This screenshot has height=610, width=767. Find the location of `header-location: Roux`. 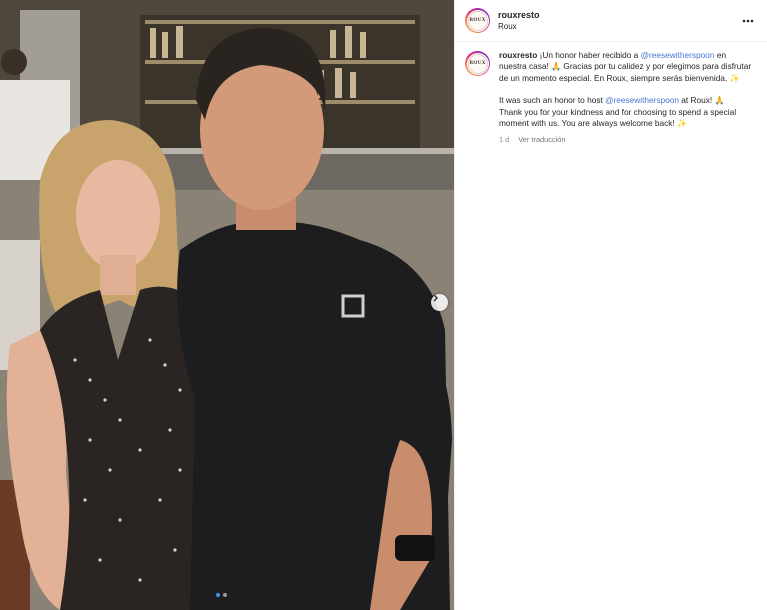

header-location: Roux is located at coordinates (618, 27).